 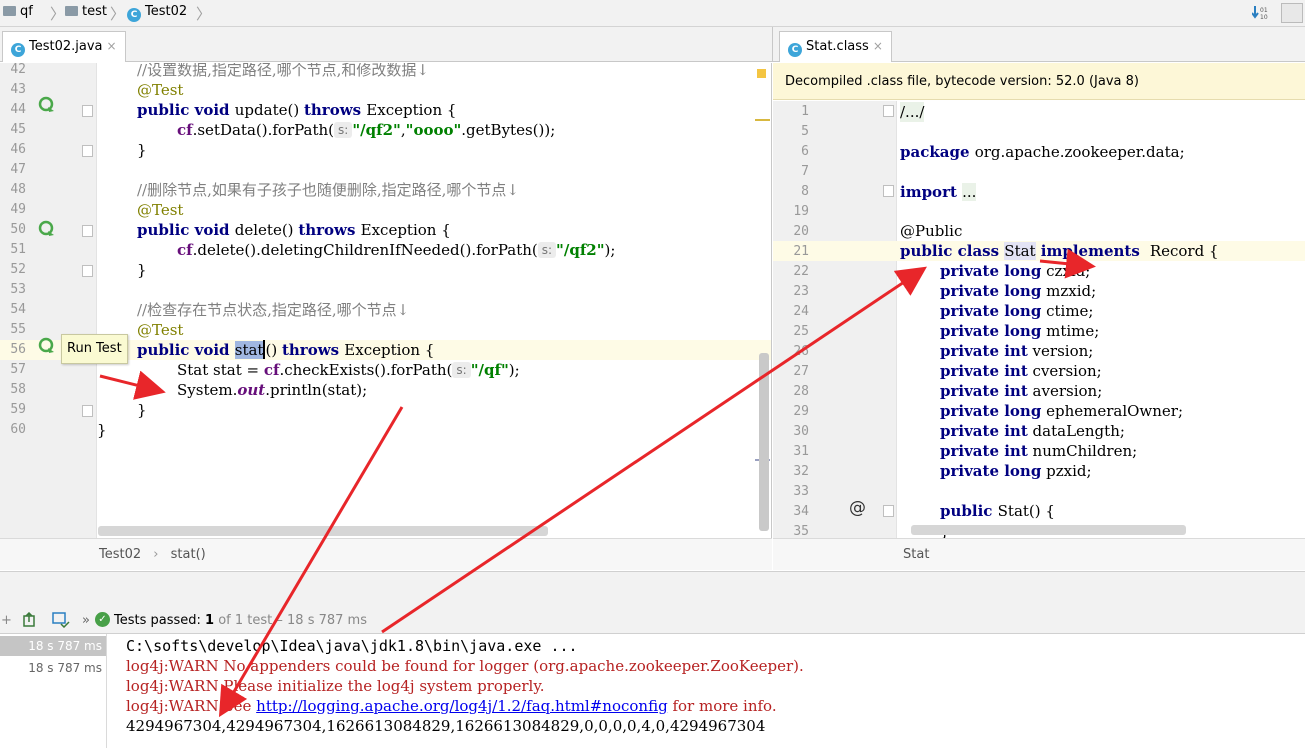 I want to click on line-number: 23, so click(x=801, y=291).